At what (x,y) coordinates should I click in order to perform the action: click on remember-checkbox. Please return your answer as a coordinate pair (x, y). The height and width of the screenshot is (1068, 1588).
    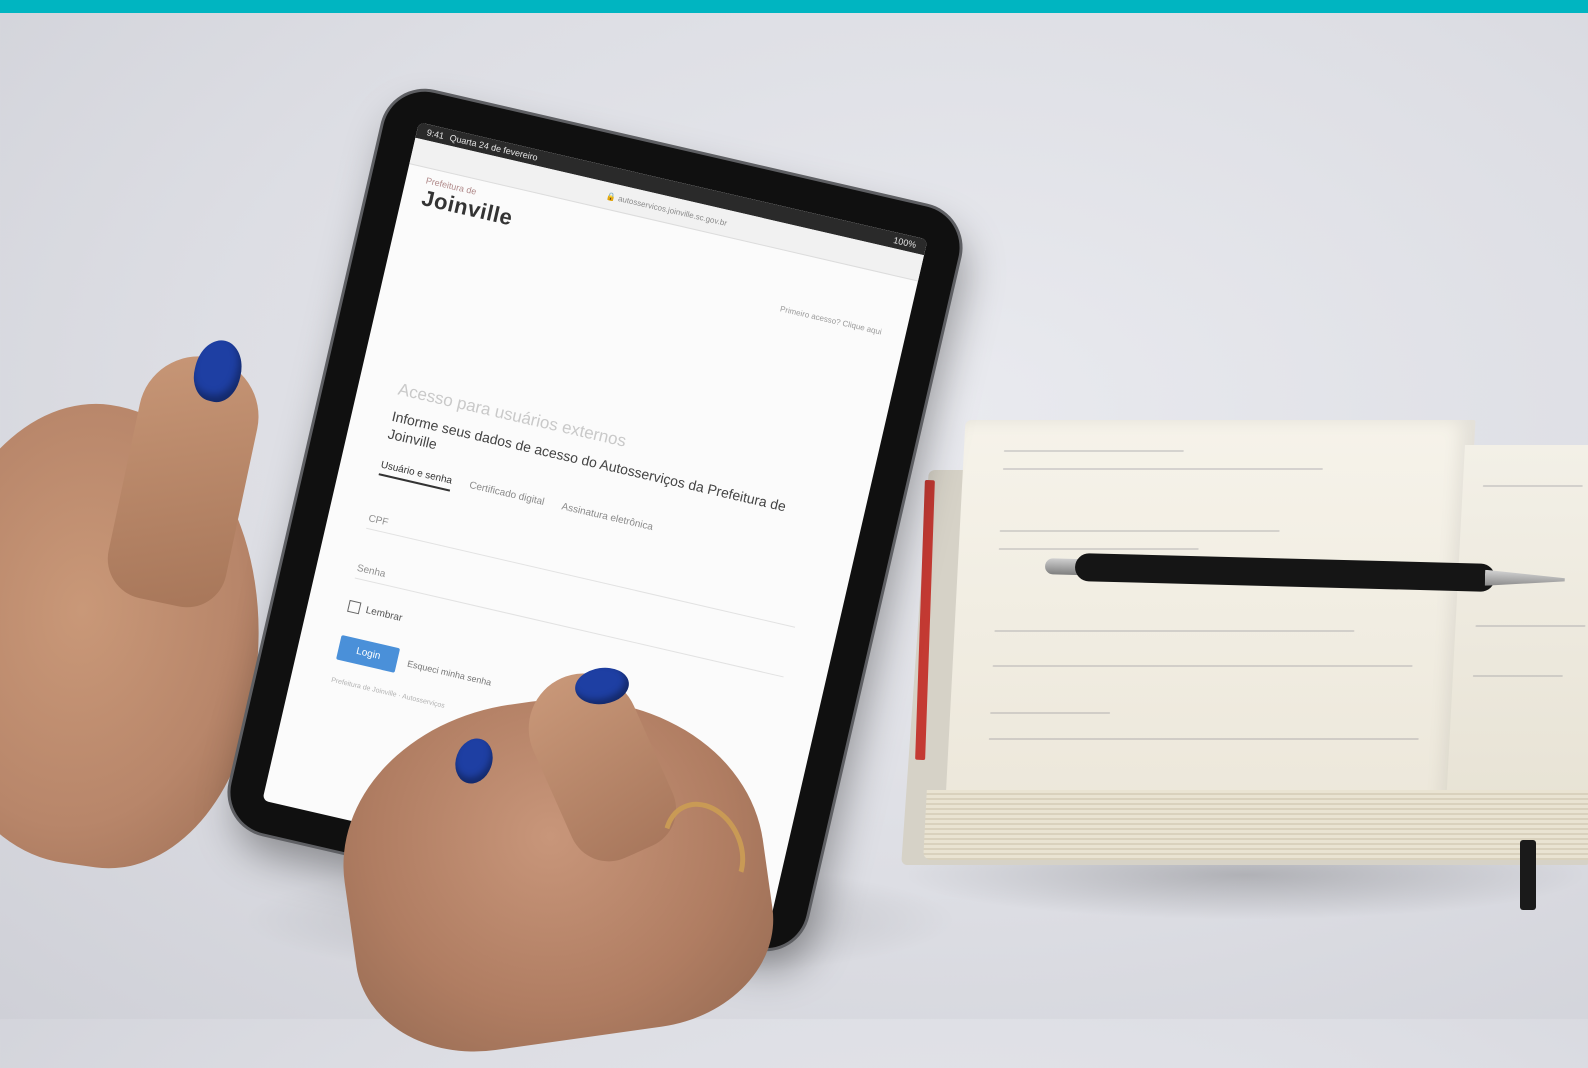
    Looking at the image, I should click on (354, 607).